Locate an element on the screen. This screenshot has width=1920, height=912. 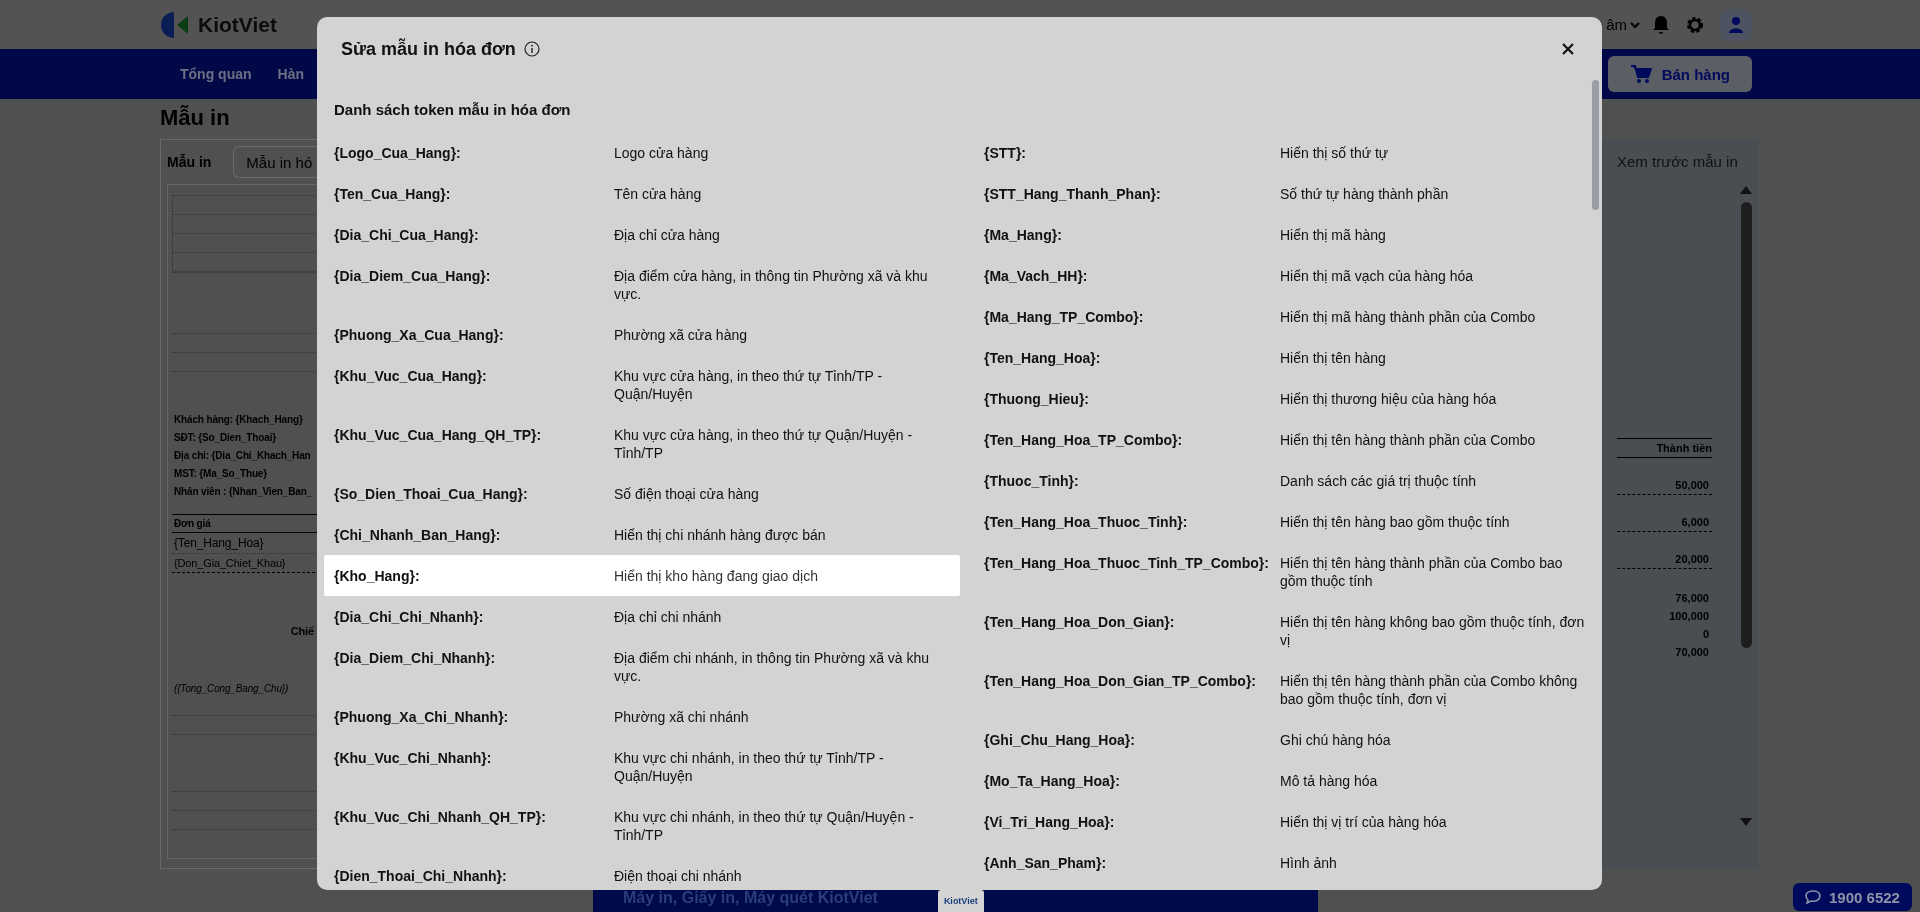
token-row: {Dia_Diem_Cua_Hang}: Địa điểm cửa hàng, in thông tin Phường xã và khu vực. is located at coordinates (642, 284).